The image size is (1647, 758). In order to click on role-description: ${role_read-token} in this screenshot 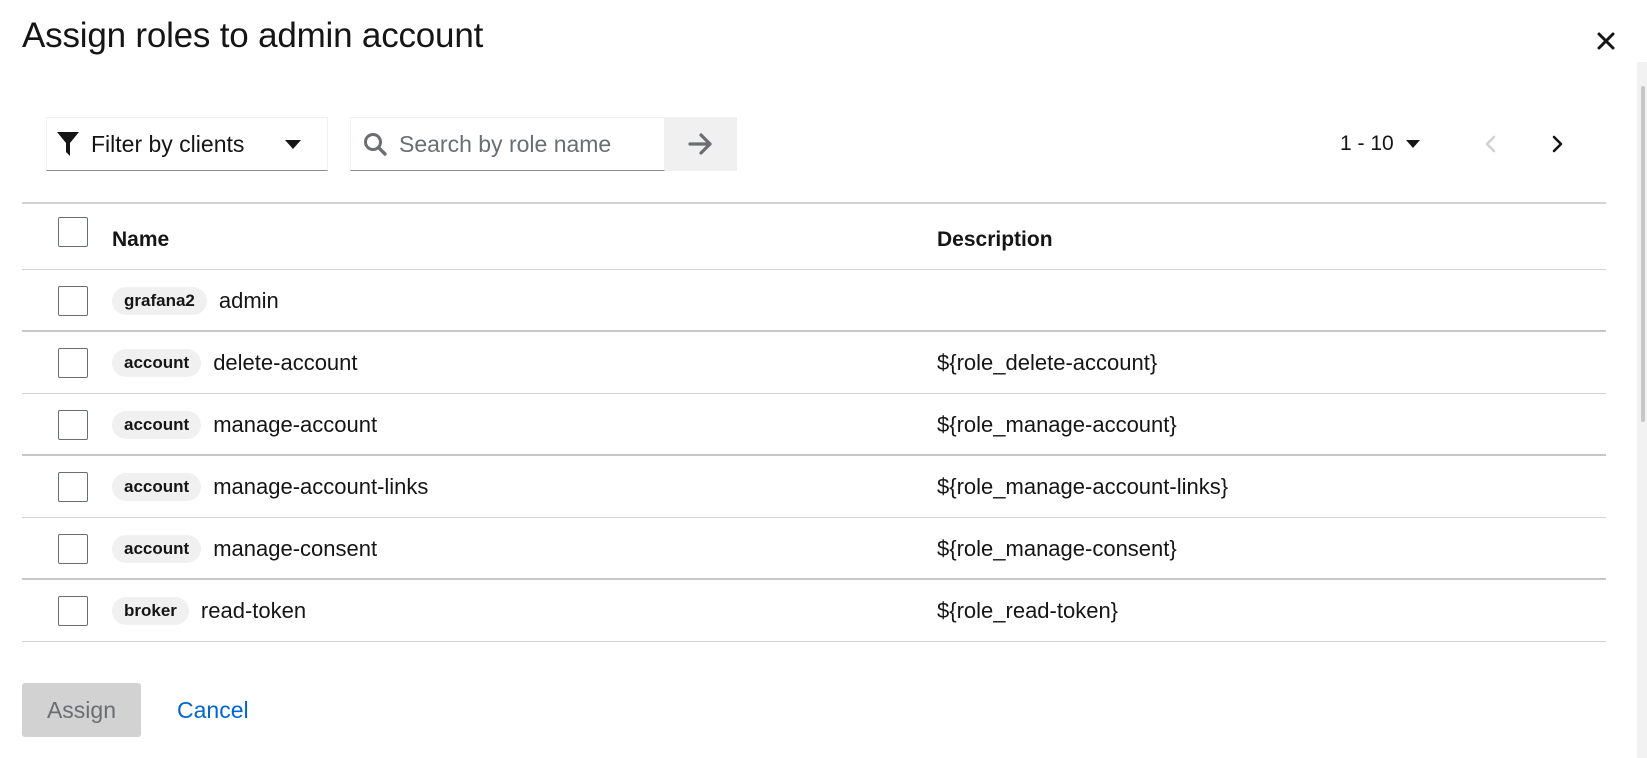, I will do `click(1028, 610)`.